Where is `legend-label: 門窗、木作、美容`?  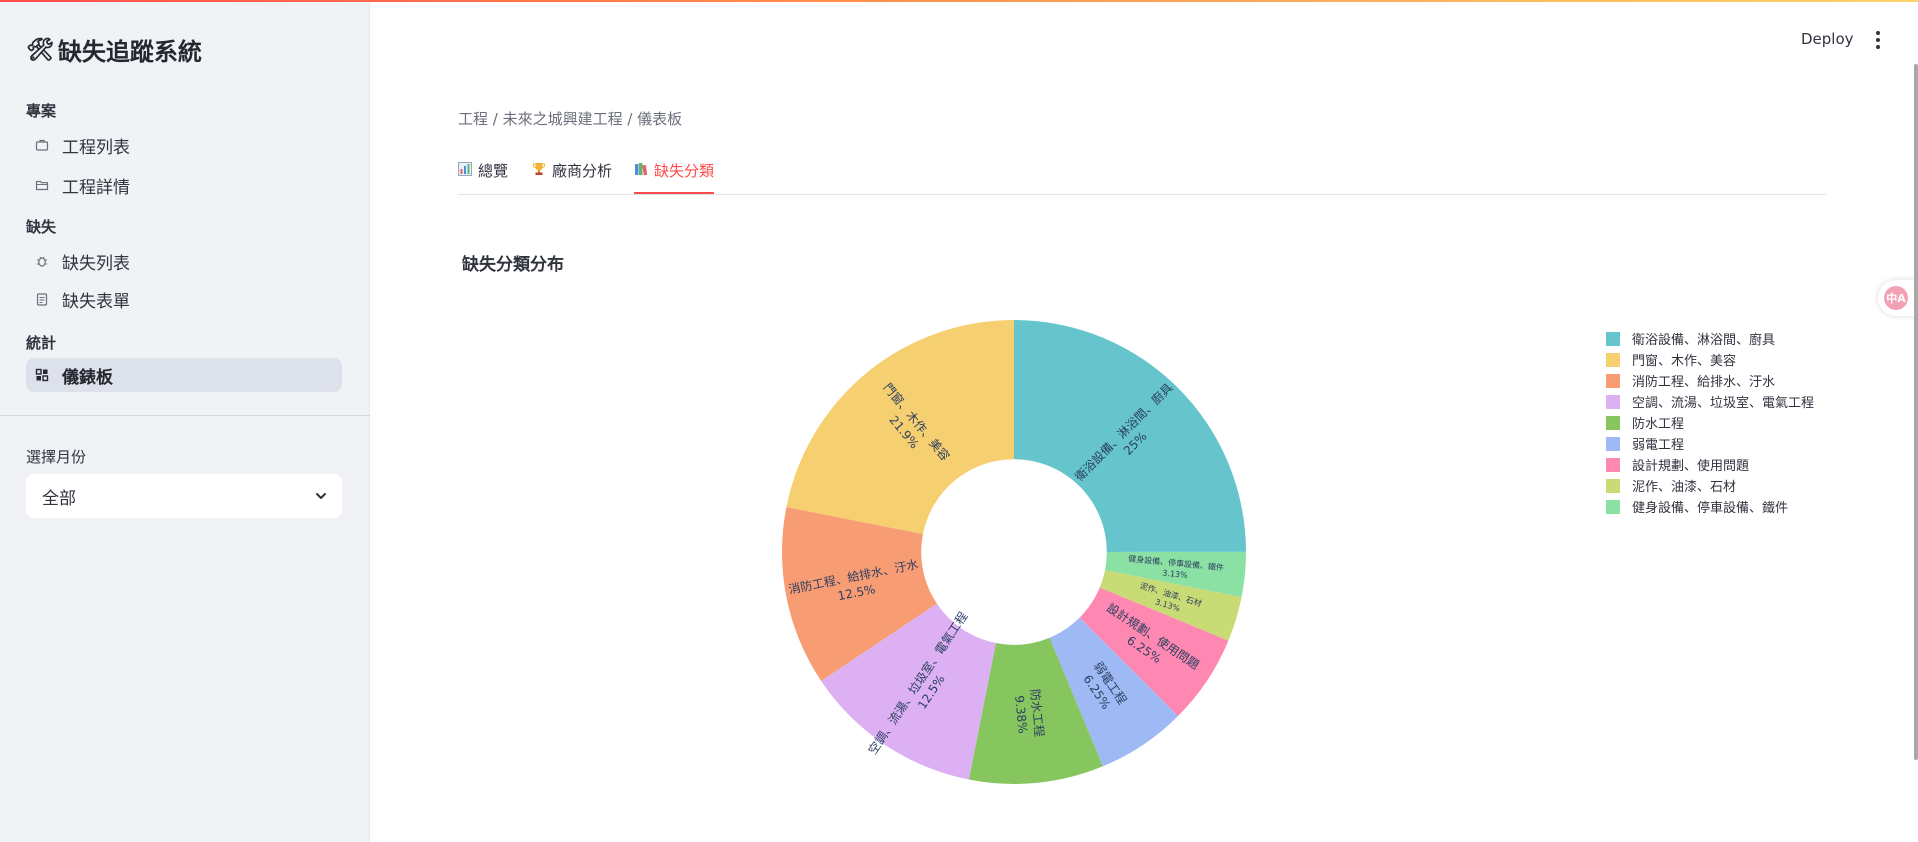 legend-label: 門窗、木作、美容 is located at coordinates (1684, 361).